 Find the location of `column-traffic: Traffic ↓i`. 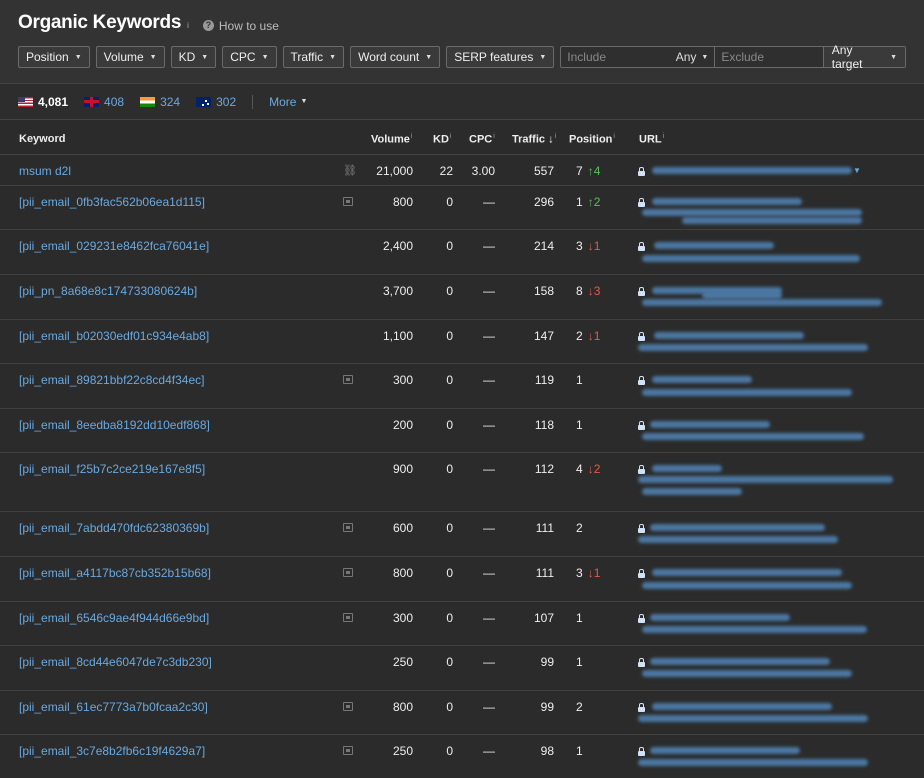

column-traffic: Traffic ↓i is located at coordinates (534, 139).